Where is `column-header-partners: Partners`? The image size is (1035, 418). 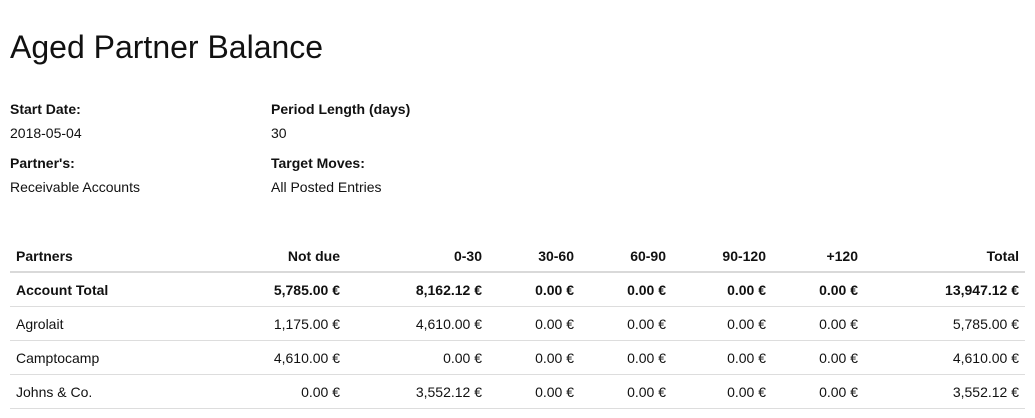
column-header-partners: Partners is located at coordinates (93, 256).